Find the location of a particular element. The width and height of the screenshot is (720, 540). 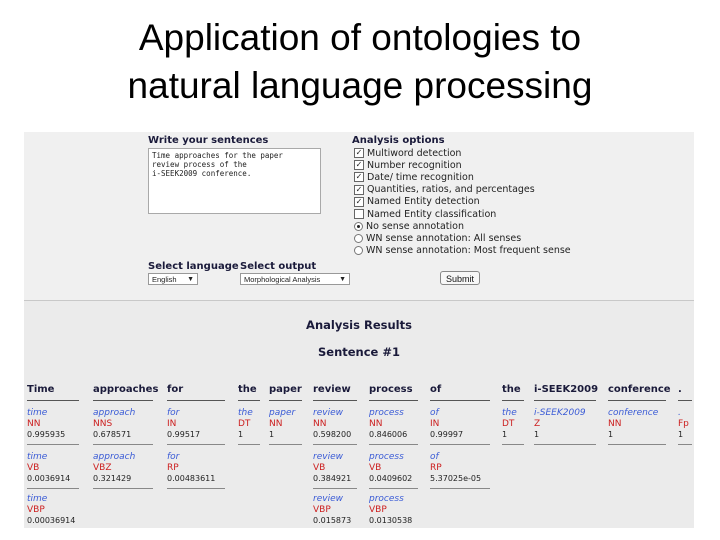

analysis-lemma: i-SEEK2009 is located at coordinates (560, 413).